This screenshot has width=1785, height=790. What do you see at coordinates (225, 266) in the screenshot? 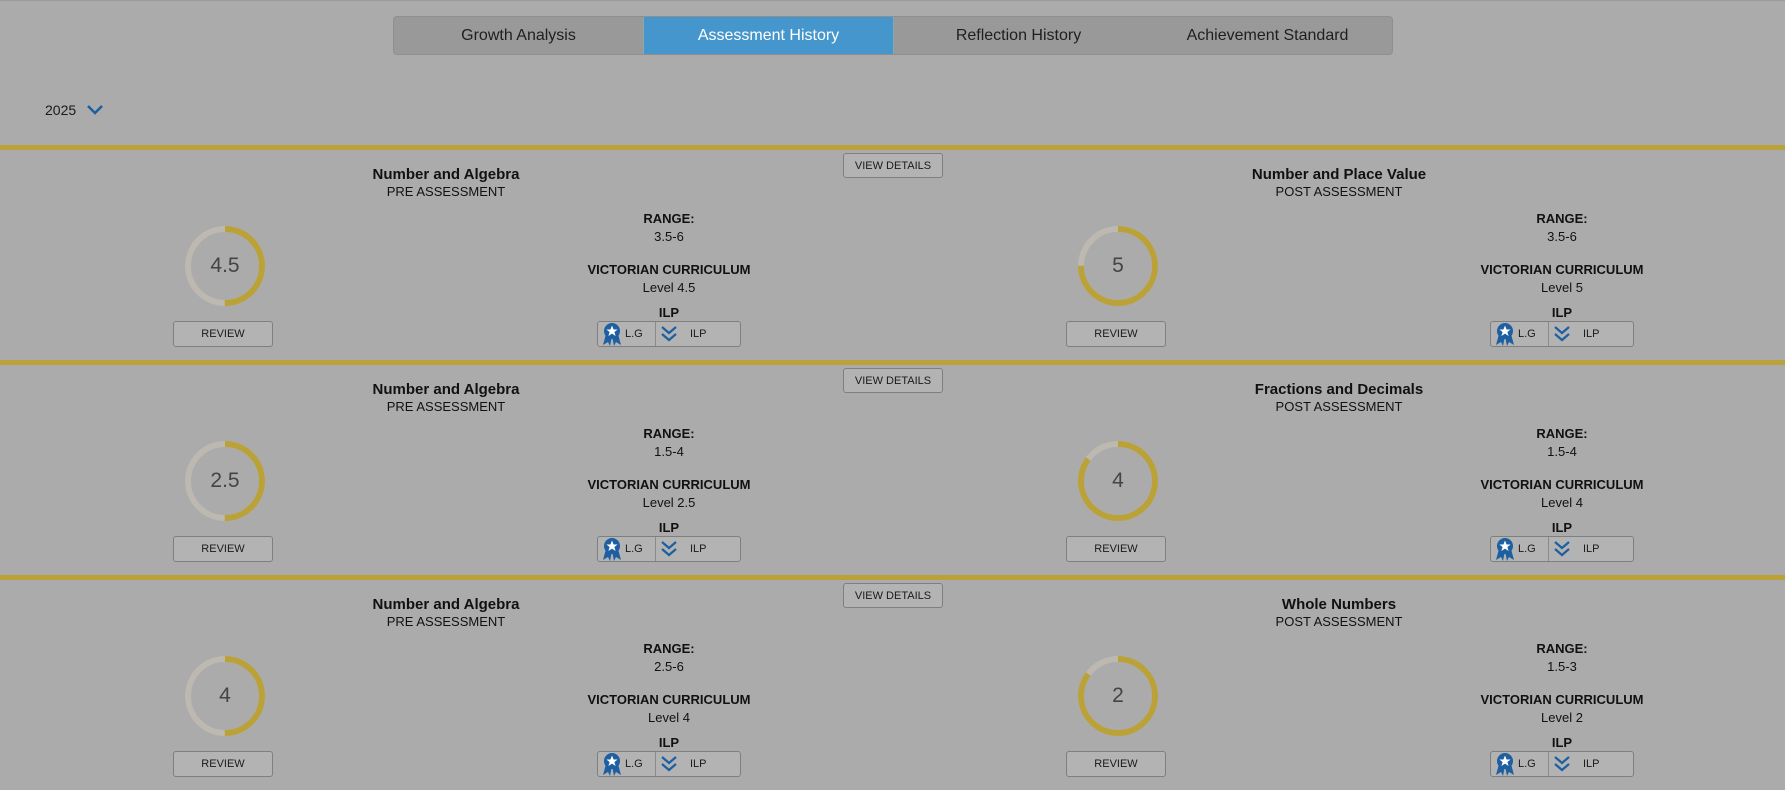
I see `score-gauge: 4.5` at bounding box center [225, 266].